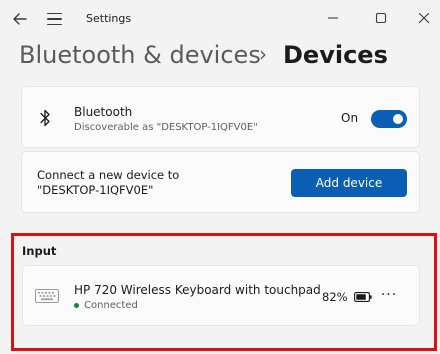 The image size is (440, 354). I want to click on bluetooth-icon, so click(45, 118).